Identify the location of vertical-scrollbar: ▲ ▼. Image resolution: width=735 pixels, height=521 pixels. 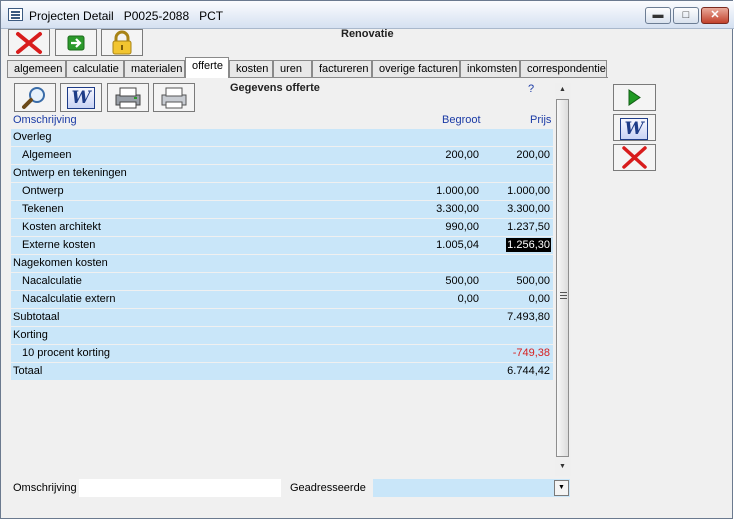
(563, 279).